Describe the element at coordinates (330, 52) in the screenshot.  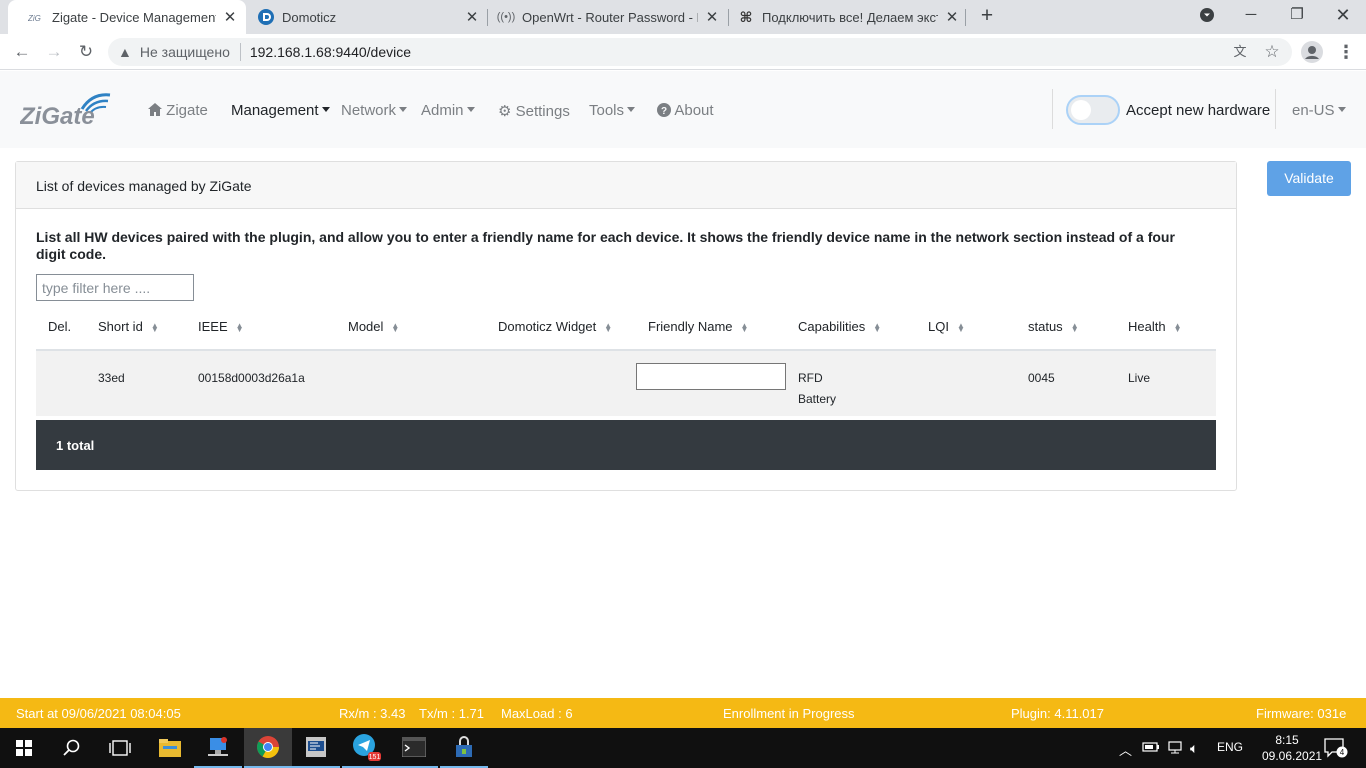
I see `url-text: 192.168.1.68:9440/device` at that location.